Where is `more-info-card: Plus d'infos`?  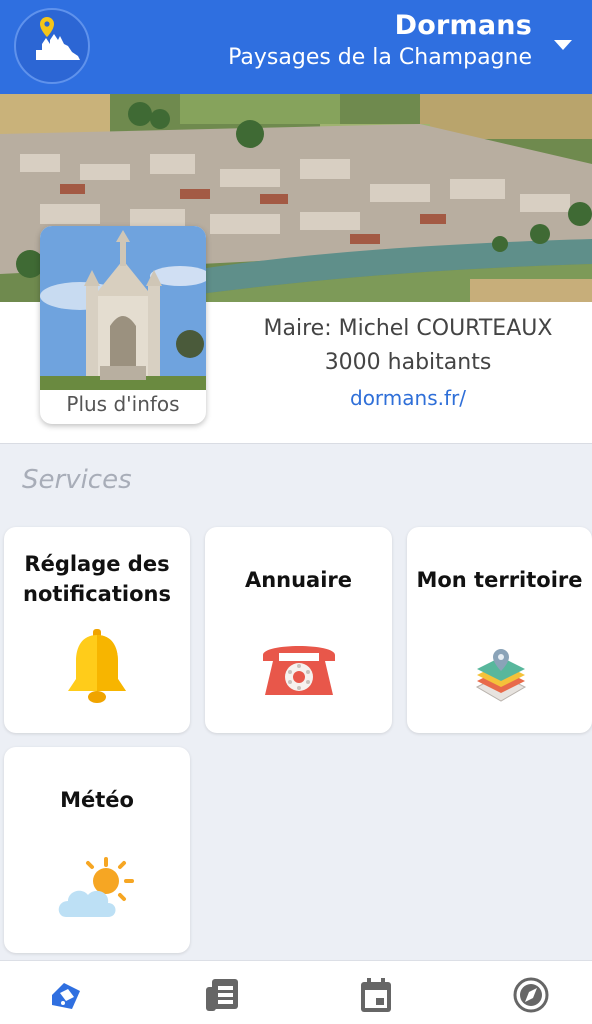 more-info-card: Plus d'infos is located at coordinates (123, 325).